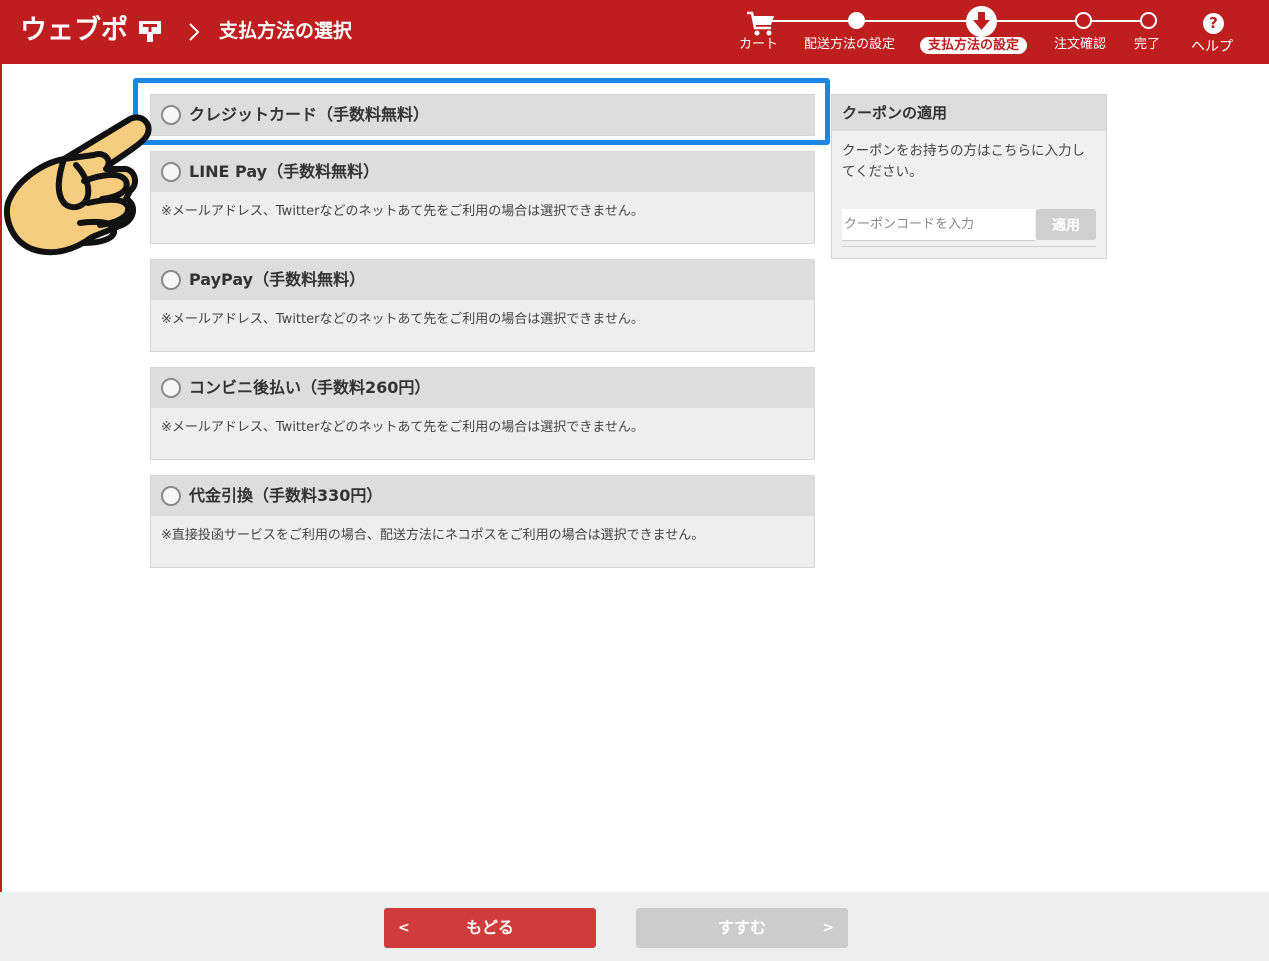 The width and height of the screenshot is (1269, 961). What do you see at coordinates (938, 225) in the screenshot?
I see `coupon-code-input` at bounding box center [938, 225].